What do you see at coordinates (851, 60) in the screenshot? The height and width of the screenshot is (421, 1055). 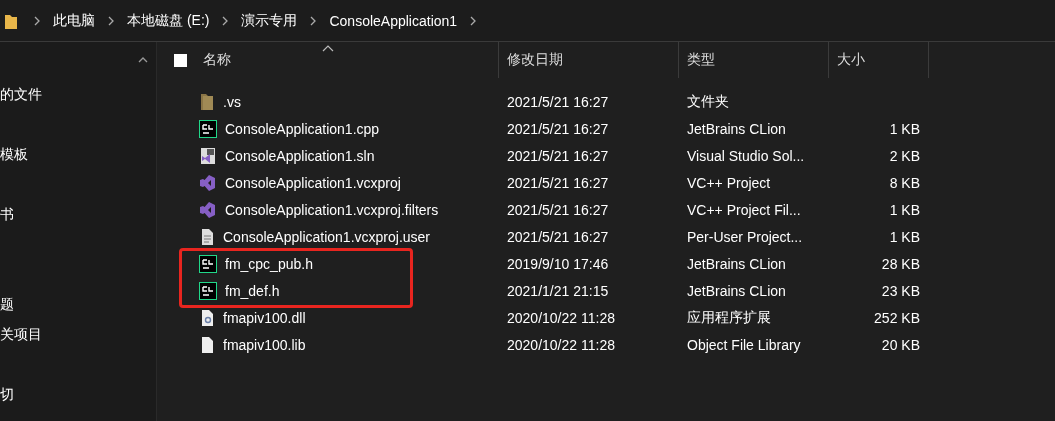 I see `column-header: 大小` at bounding box center [851, 60].